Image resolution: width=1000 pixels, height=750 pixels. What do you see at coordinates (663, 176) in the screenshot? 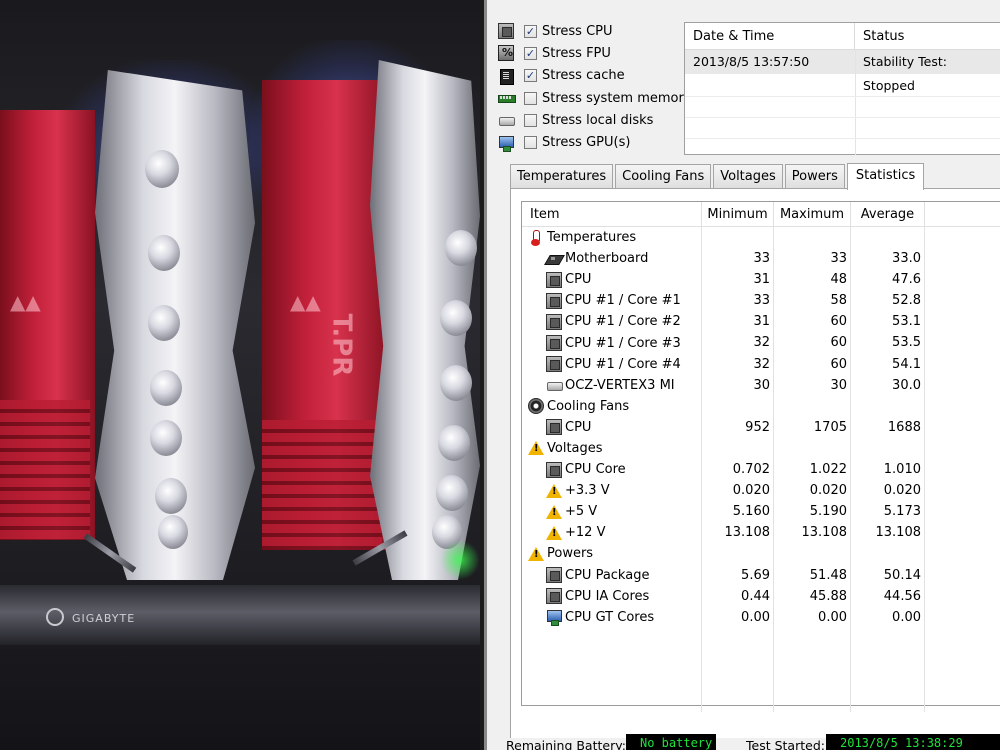
I see `tab-cooling-fans: Cooling Fans` at bounding box center [663, 176].